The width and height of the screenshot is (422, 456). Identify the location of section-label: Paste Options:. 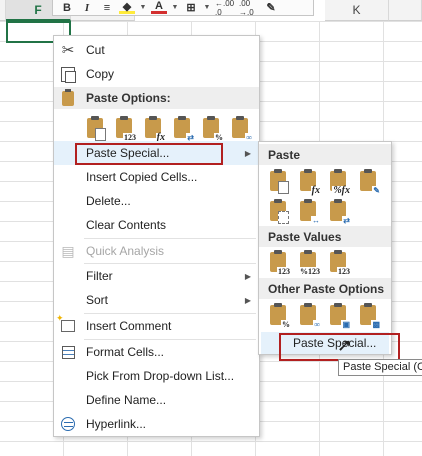
(128, 98).